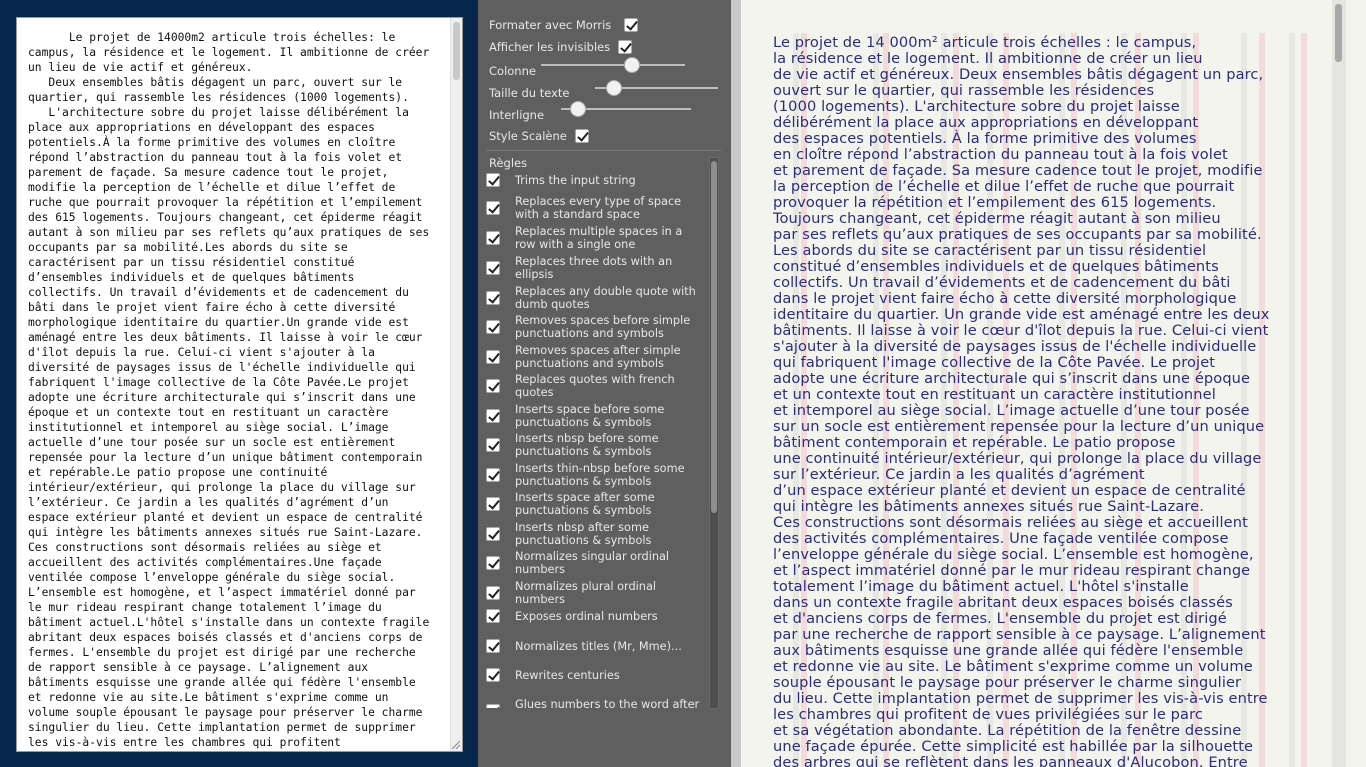  I want to click on option-invisibles: Afficher les invisibles, so click(561, 47).